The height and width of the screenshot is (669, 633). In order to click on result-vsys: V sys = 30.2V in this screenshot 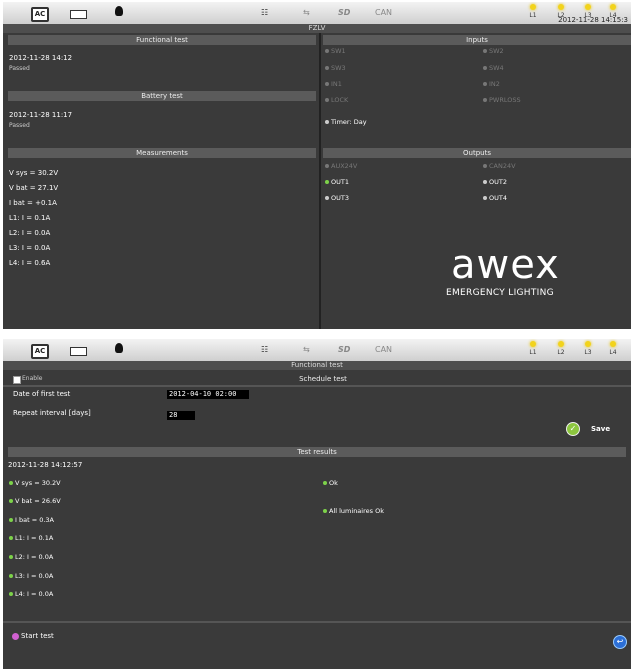, I will do `click(35, 483)`.